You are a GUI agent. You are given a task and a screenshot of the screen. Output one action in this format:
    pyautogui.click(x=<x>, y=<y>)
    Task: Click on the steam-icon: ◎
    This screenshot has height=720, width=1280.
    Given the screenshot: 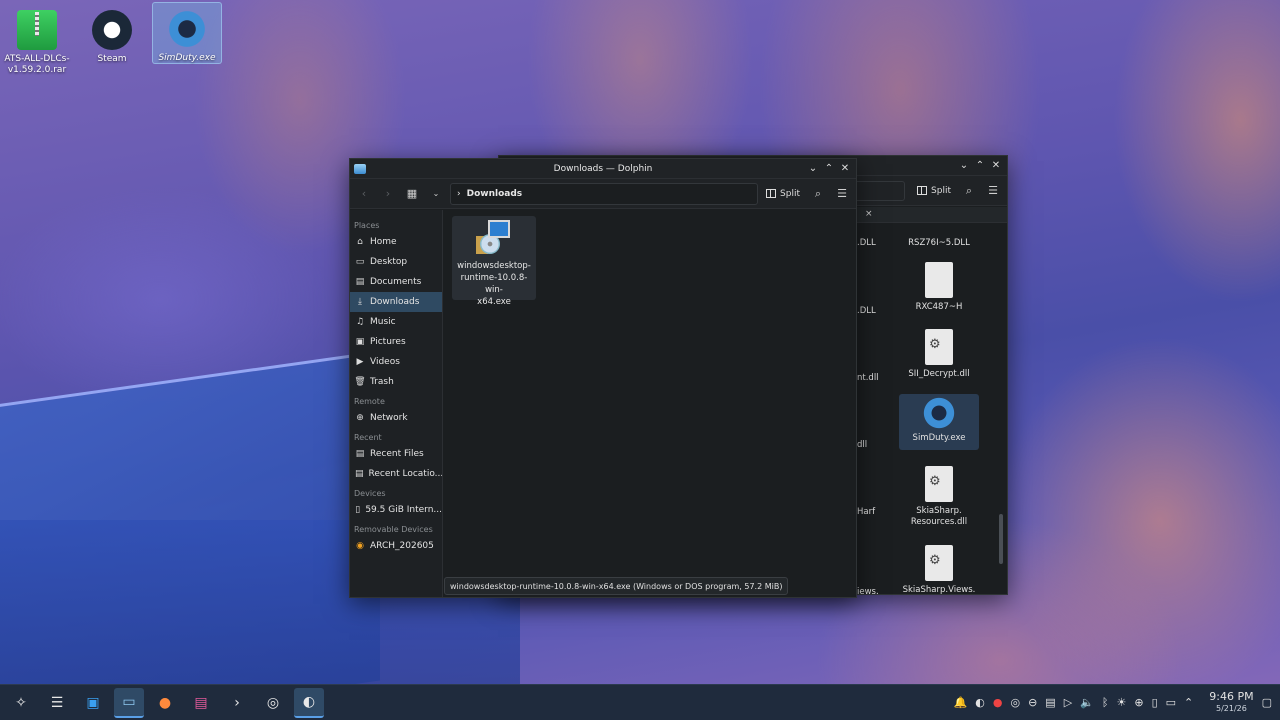 What is the action you would take?
    pyautogui.click(x=273, y=702)
    